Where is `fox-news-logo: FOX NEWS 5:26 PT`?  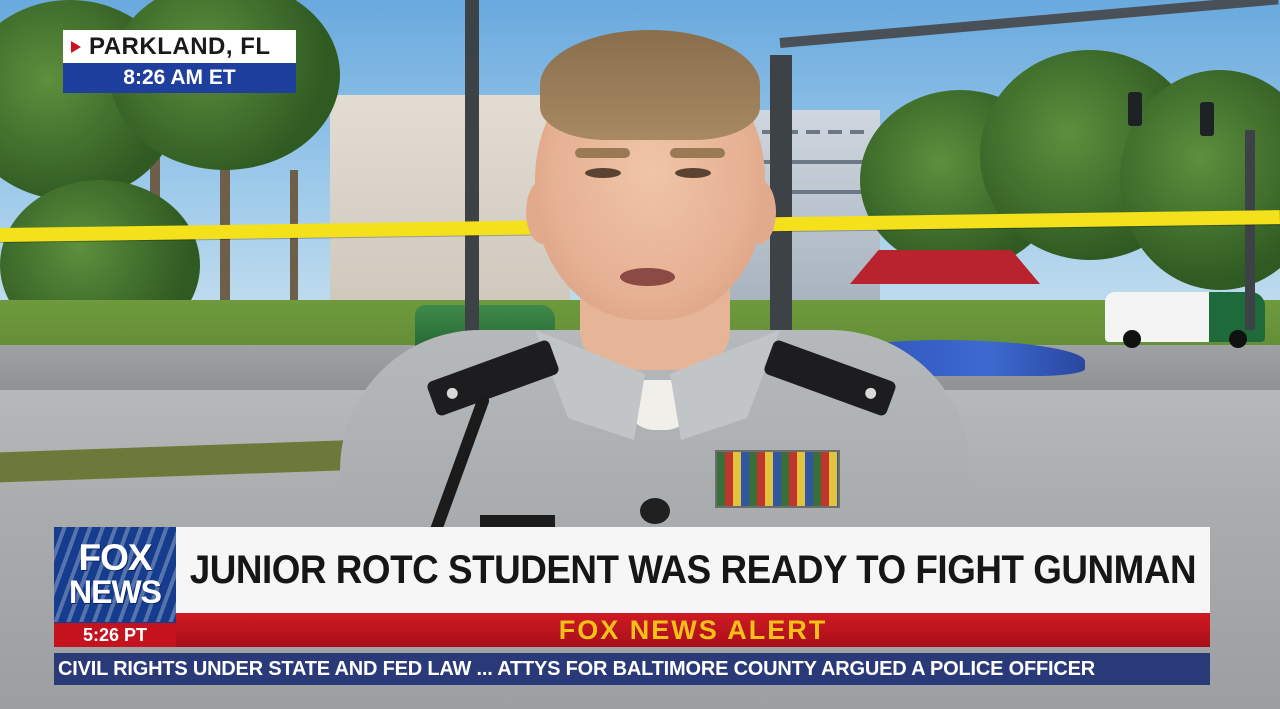
fox-news-logo: FOX NEWS 5:26 PT is located at coordinates (115, 587).